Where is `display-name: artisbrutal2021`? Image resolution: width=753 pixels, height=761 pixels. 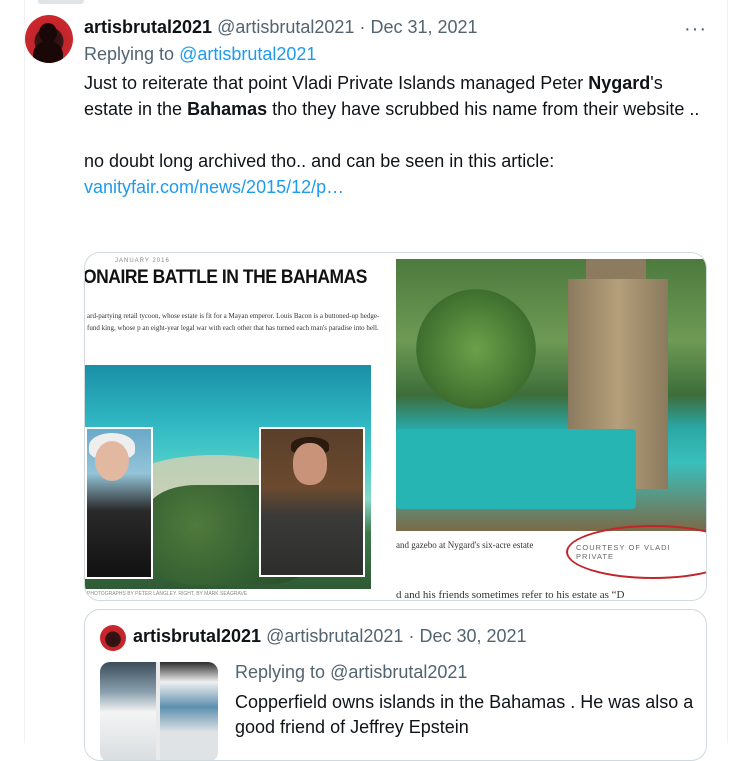
display-name: artisbrutal2021 is located at coordinates (148, 27).